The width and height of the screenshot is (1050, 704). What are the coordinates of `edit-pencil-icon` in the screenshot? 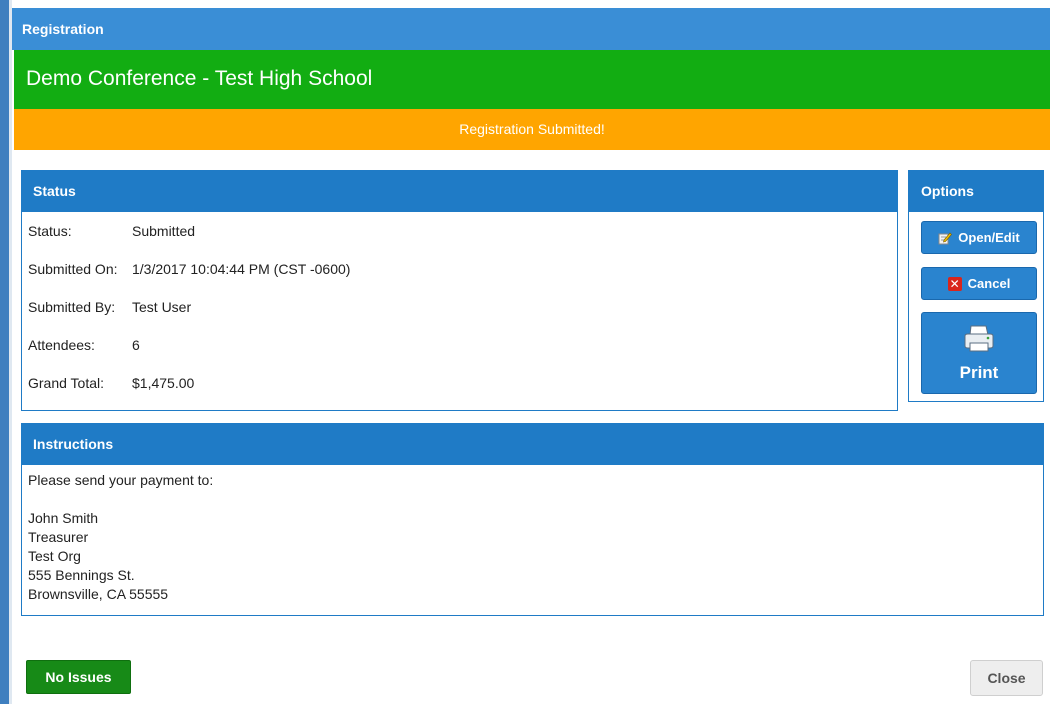 It's located at (945, 238).